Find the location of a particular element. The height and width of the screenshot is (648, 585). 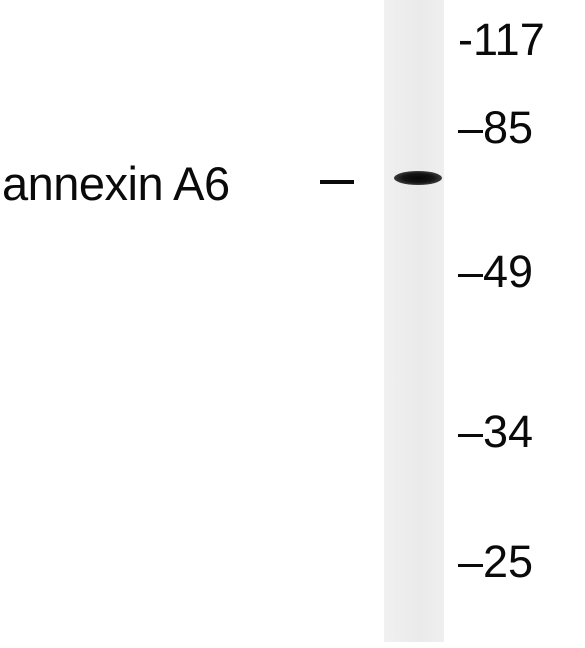

blot-lane is located at coordinates (414, 321).